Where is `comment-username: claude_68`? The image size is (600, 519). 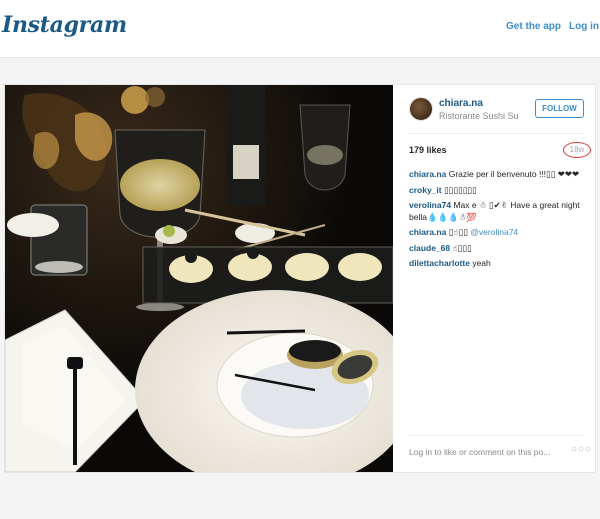
comment-username: claude_68 is located at coordinates (429, 248).